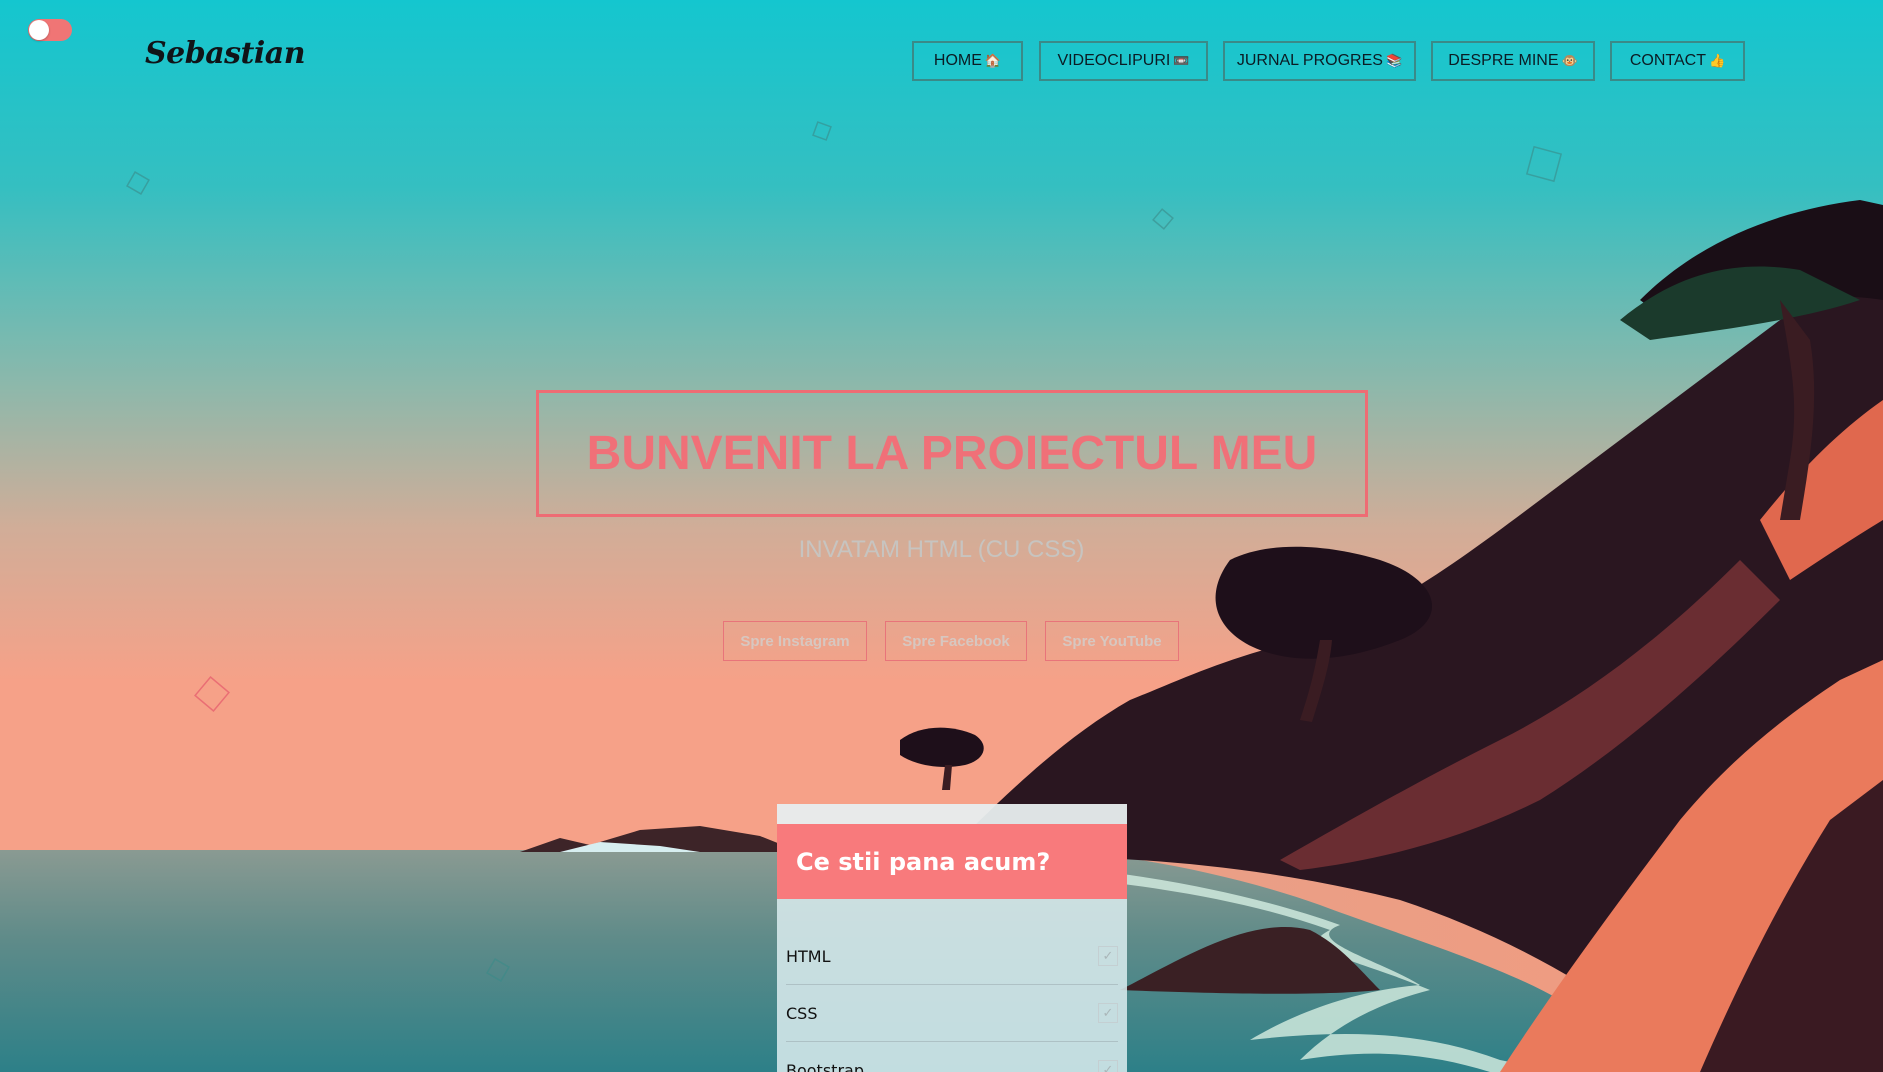 The image size is (1883, 1072). I want to click on nav-despre-mine-label: DESPRE MINE, so click(1503, 60).